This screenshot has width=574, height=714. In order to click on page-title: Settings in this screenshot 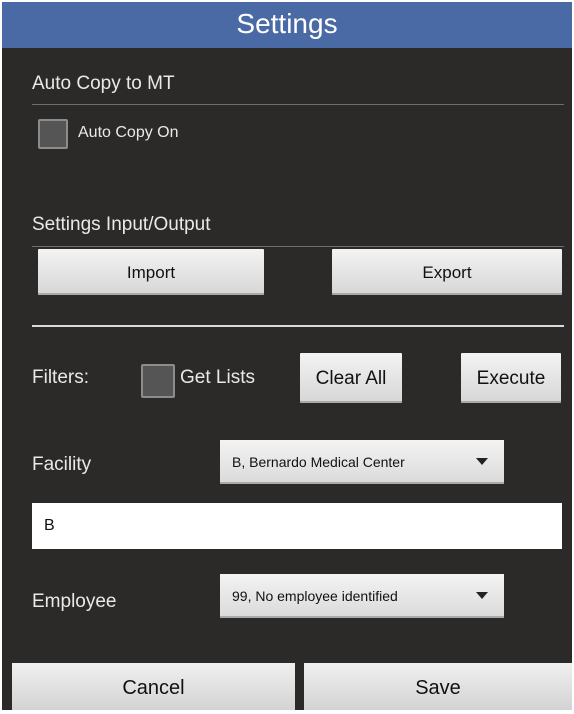, I will do `click(287, 25)`.